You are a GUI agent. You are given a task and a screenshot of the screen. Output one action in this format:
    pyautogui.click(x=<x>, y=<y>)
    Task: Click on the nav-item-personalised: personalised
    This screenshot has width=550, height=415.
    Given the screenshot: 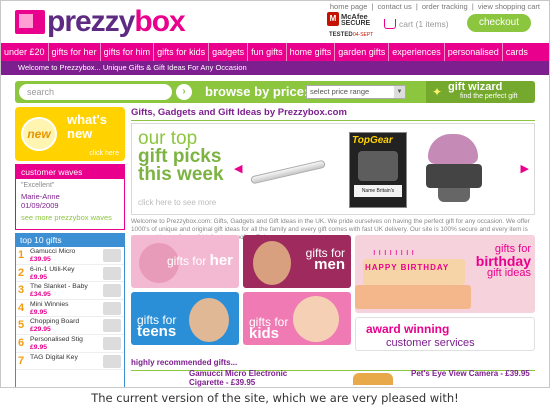 What is the action you would take?
    pyautogui.click(x=474, y=52)
    